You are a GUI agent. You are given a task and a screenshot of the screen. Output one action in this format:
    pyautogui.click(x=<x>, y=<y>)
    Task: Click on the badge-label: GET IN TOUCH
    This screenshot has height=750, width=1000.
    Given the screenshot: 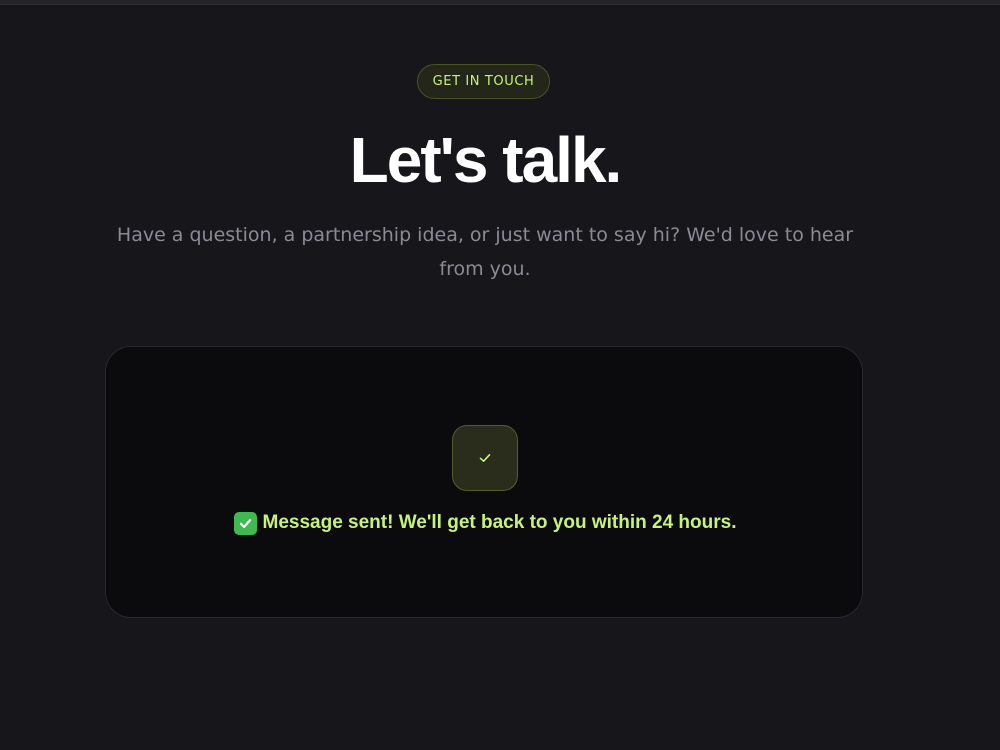 What is the action you would take?
    pyautogui.click(x=483, y=81)
    